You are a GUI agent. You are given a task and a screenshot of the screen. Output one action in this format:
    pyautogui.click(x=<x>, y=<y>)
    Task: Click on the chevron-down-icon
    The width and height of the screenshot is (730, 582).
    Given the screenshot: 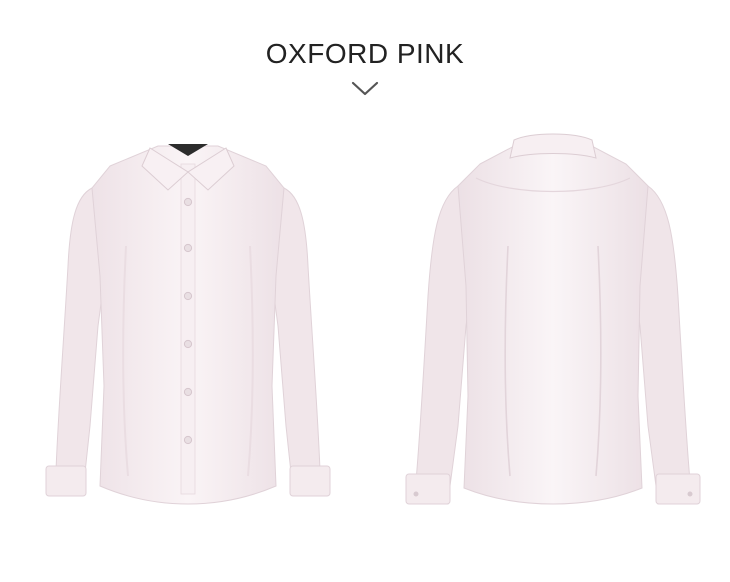 What is the action you would take?
    pyautogui.click(x=365, y=88)
    